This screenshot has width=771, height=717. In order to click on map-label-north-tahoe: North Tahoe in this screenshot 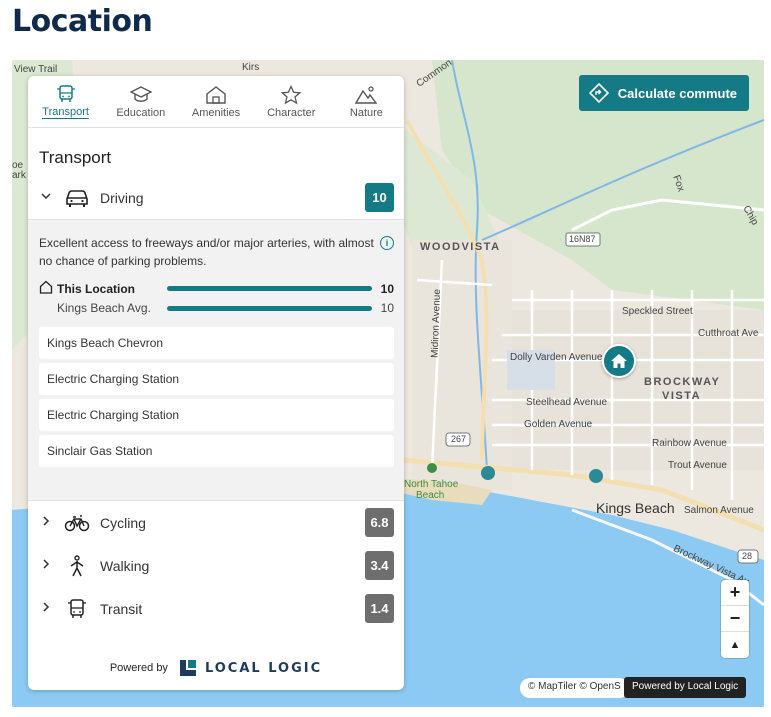, I will do `click(431, 484)`.